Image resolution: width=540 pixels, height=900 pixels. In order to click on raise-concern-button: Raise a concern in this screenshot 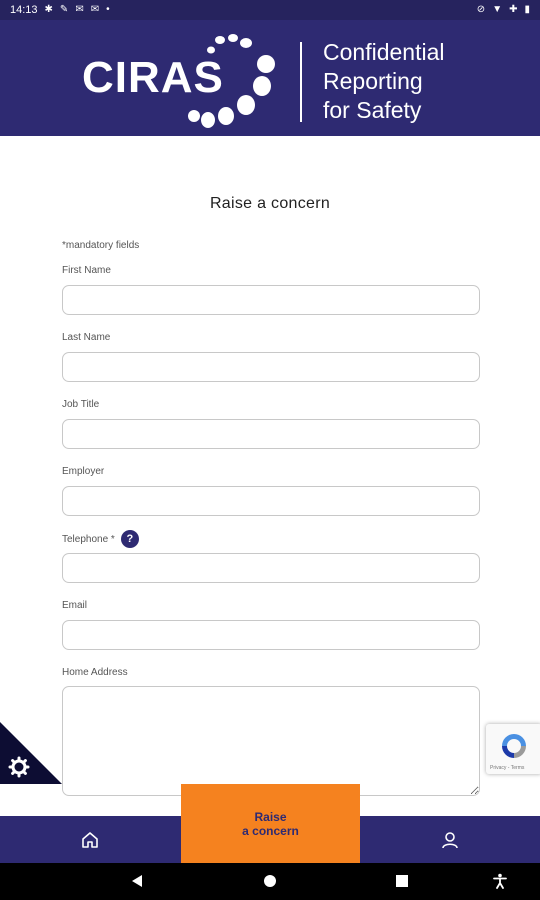, I will do `click(270, 823)`.